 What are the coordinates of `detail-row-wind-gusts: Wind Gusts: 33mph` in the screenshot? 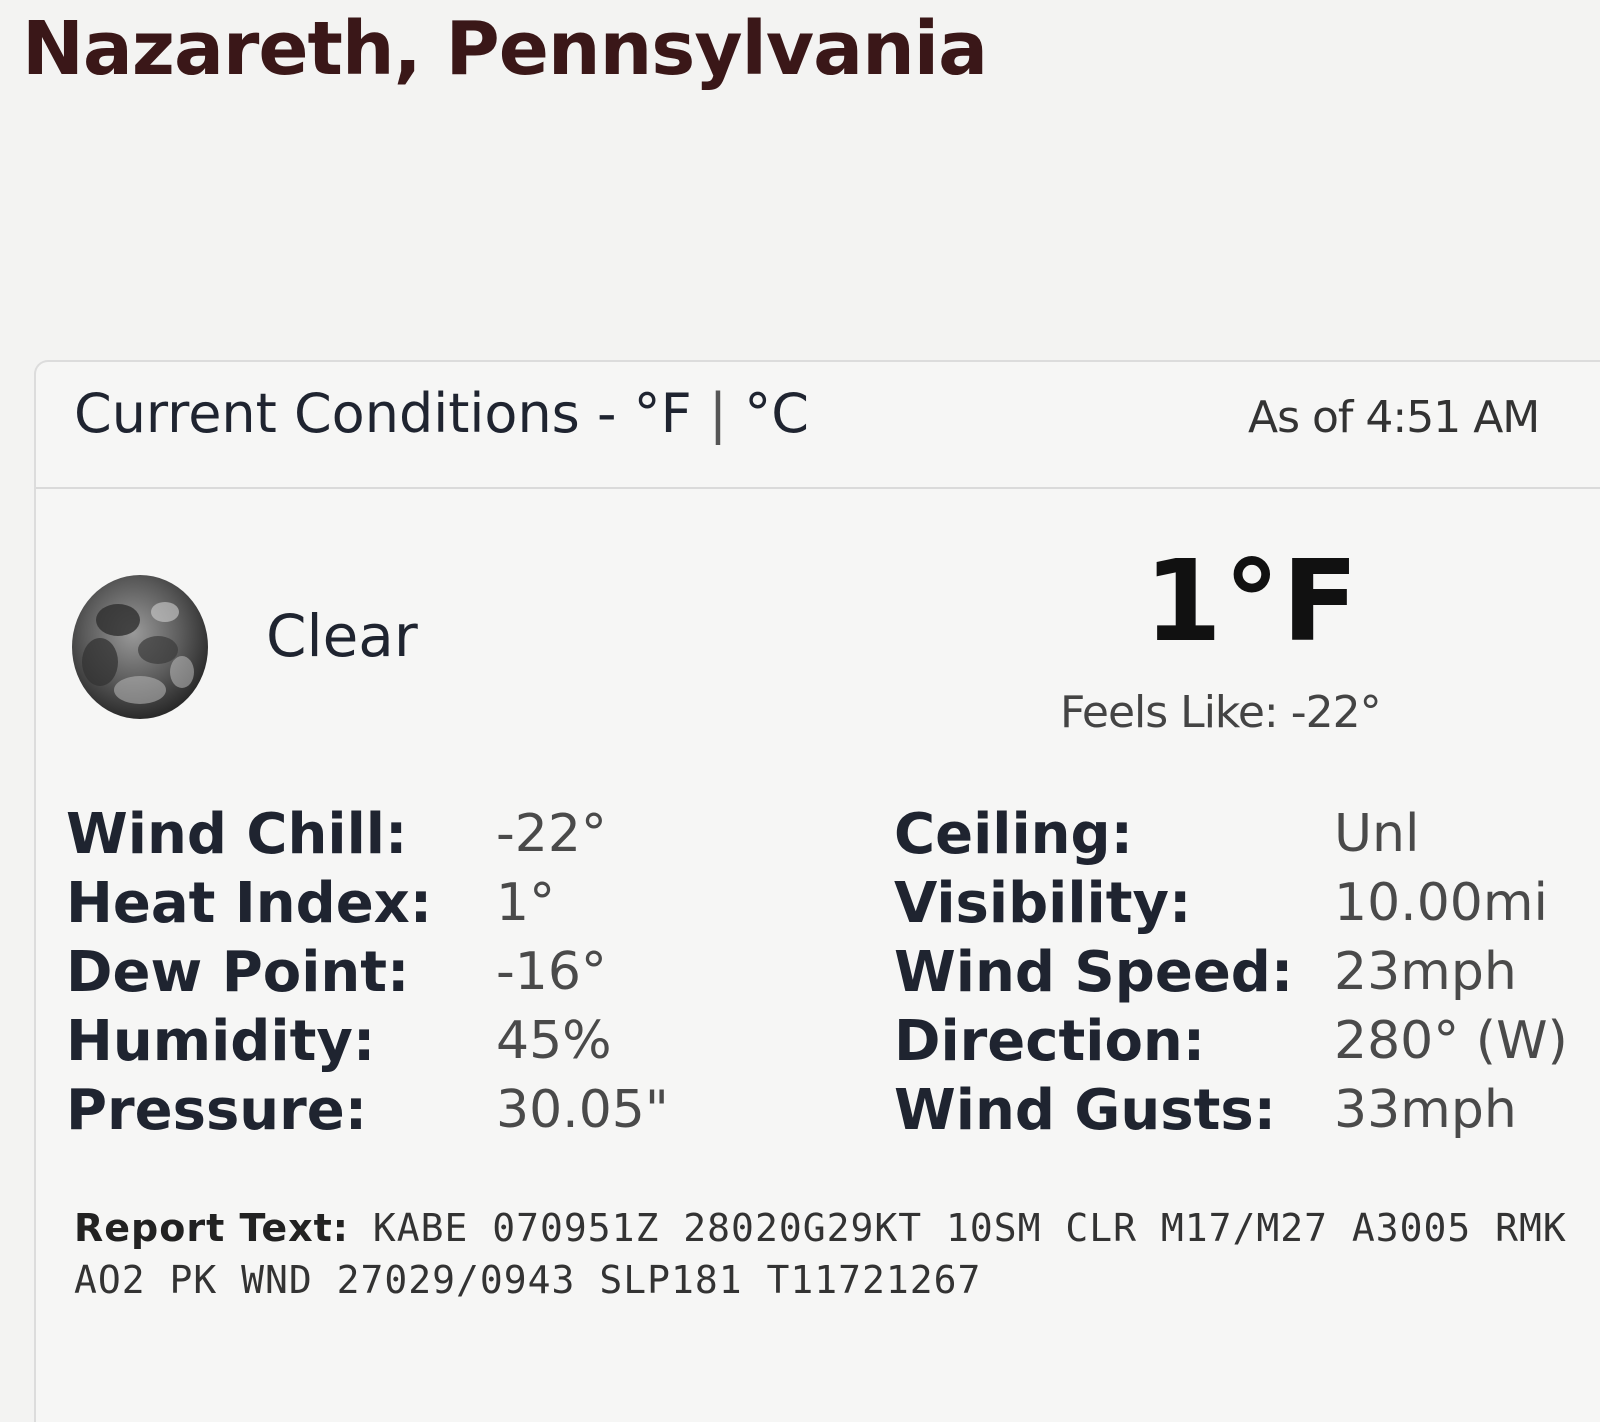 It's located at (1247, 1112).